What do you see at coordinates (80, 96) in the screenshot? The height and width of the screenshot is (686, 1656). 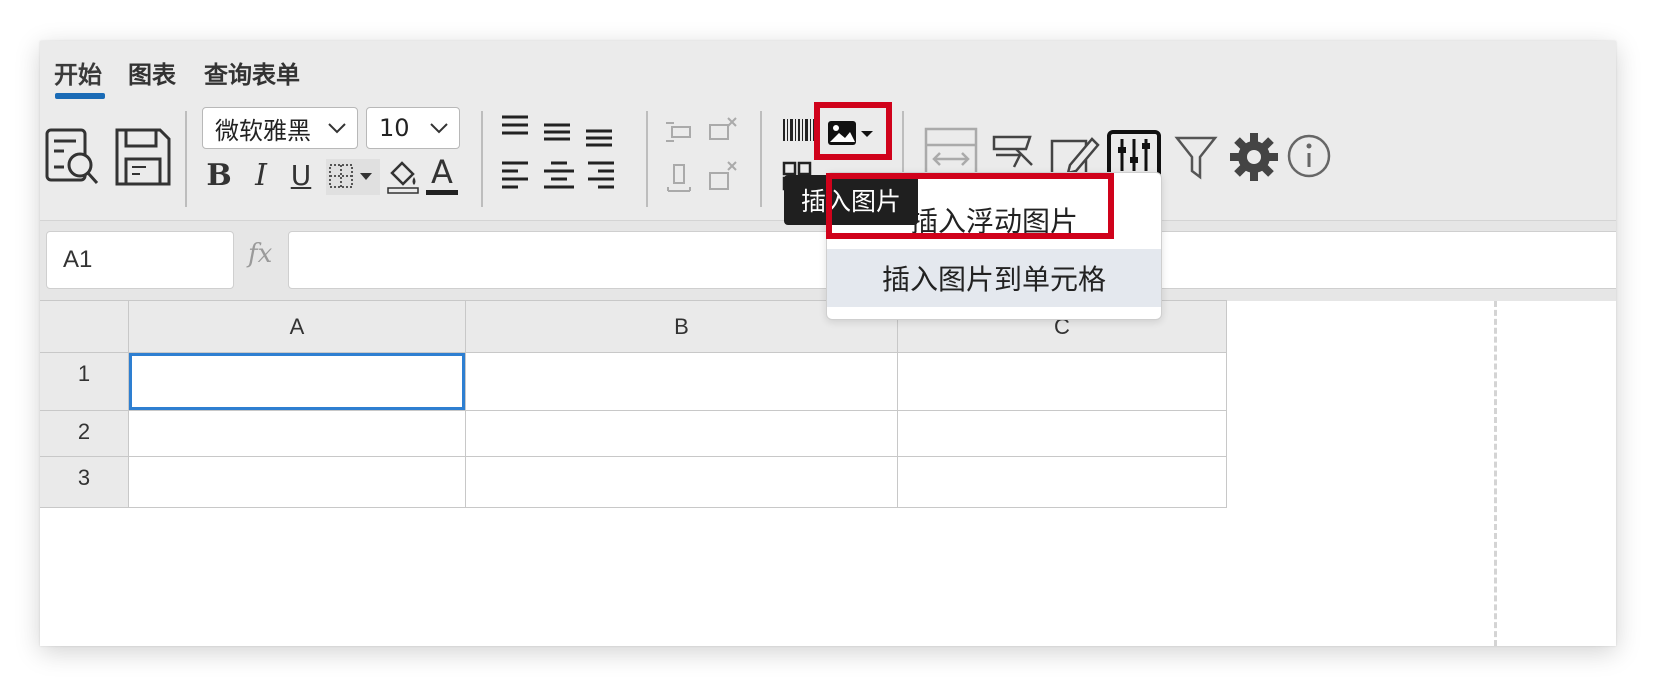 I see `active-tab-indicator` at bounding box center [80, 96].